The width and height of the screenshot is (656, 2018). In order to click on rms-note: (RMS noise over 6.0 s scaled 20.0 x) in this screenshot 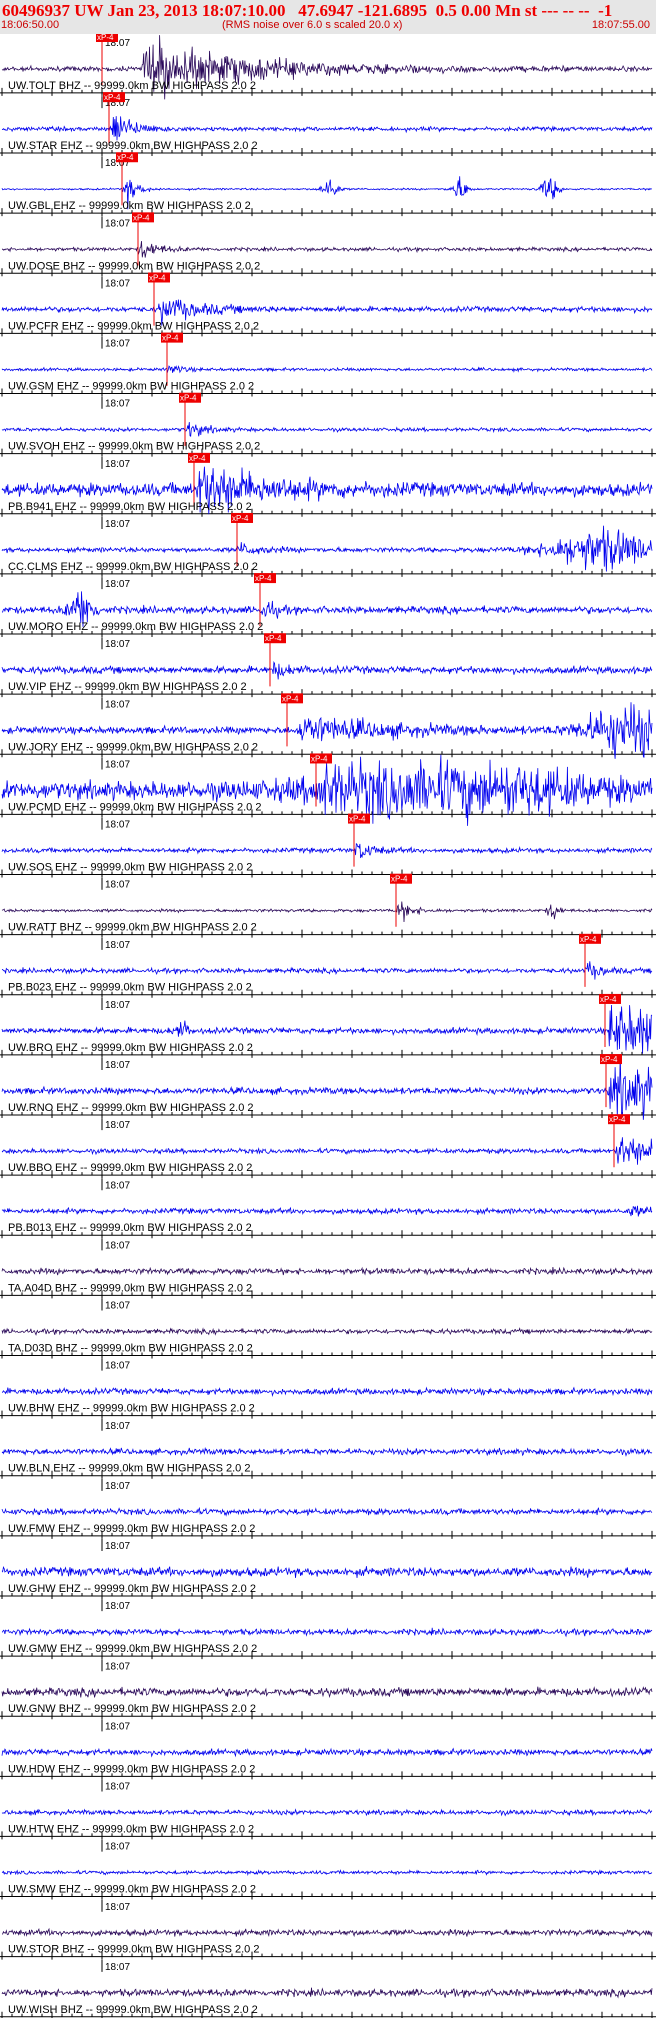, I will do `click(312, 25)`.